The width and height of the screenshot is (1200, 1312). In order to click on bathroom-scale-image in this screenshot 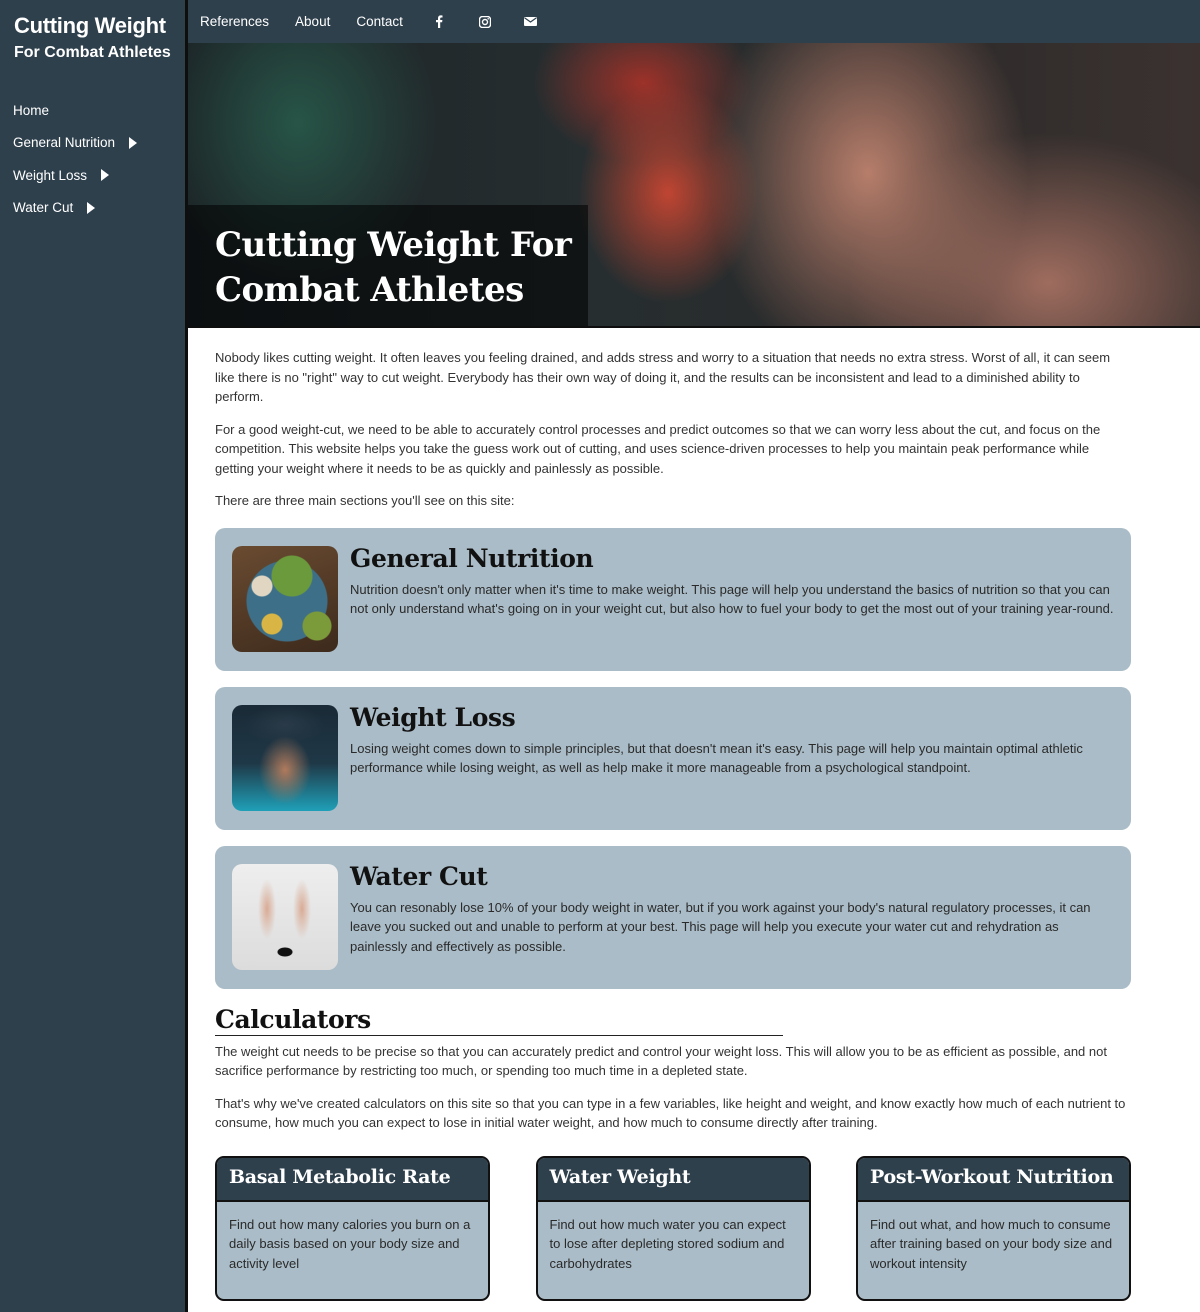, I will do `click(285, 916)`.